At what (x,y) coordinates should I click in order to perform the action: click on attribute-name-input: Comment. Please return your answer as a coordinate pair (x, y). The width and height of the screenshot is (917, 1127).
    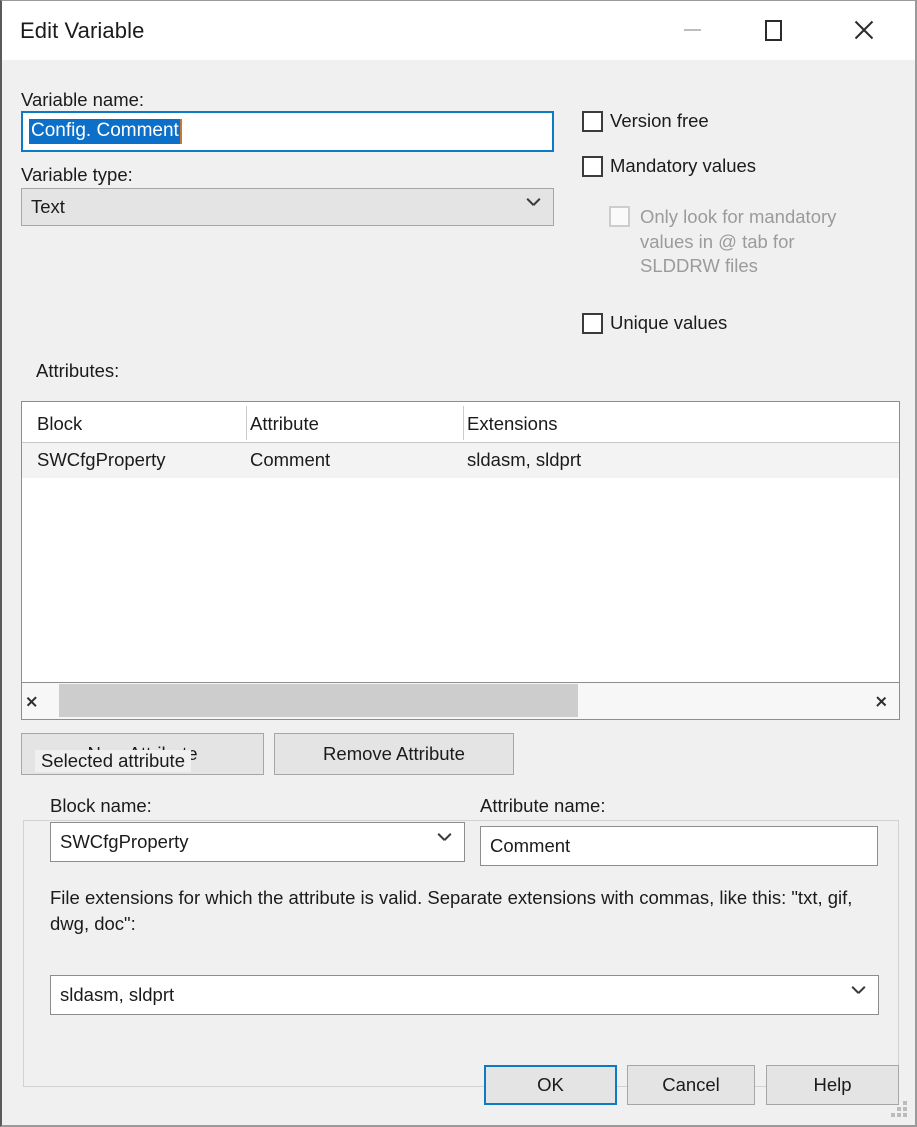
    Looking at the image, I should click on (679, 846).